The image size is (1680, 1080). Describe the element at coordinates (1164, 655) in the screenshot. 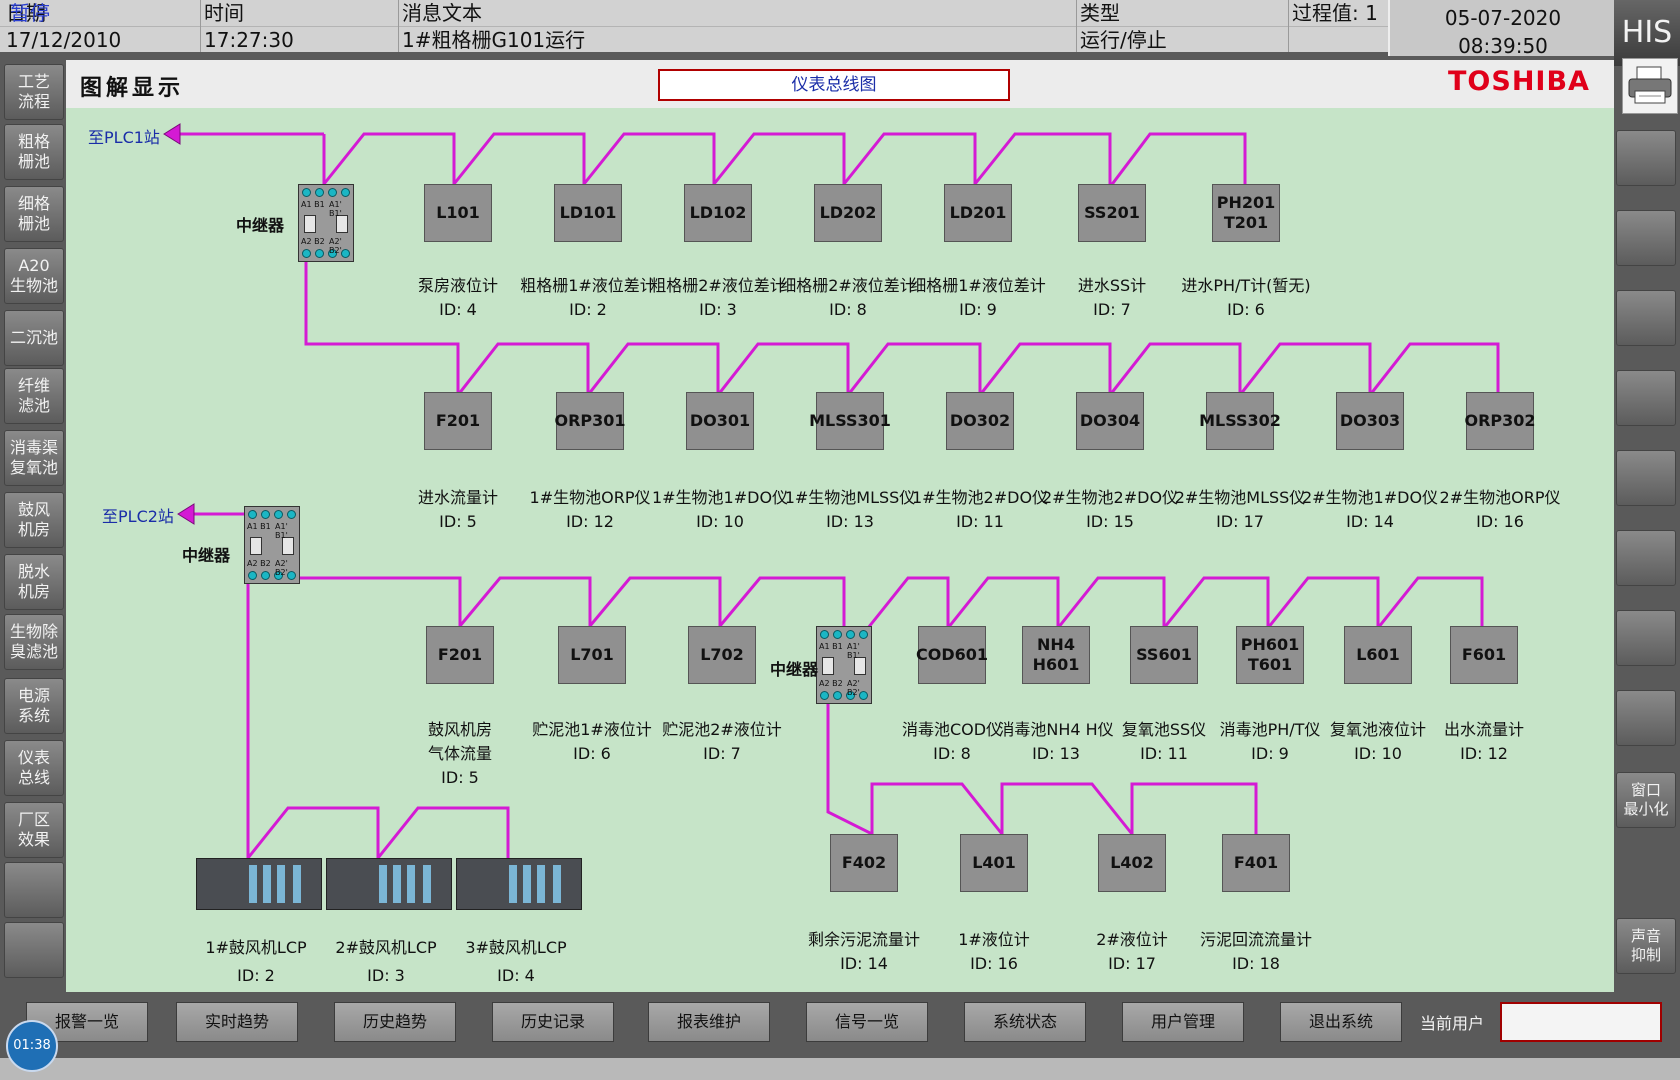

I see `device-row3-5: SS601` at that location.